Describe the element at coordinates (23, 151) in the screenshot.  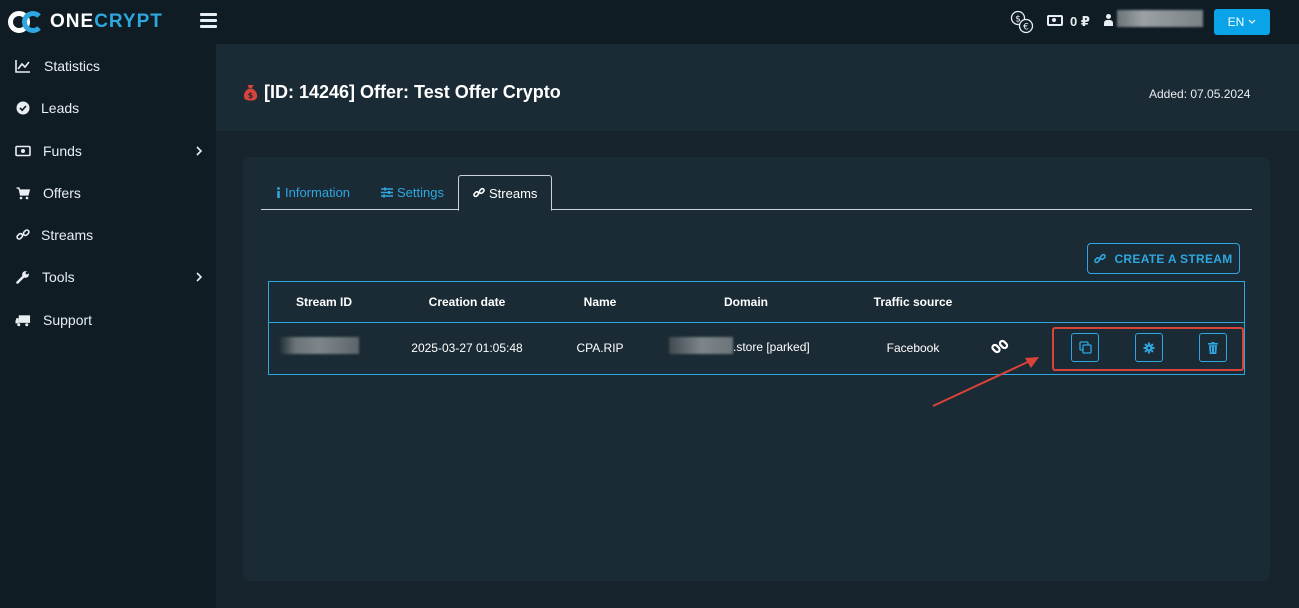
I see `money-icon` at that location.